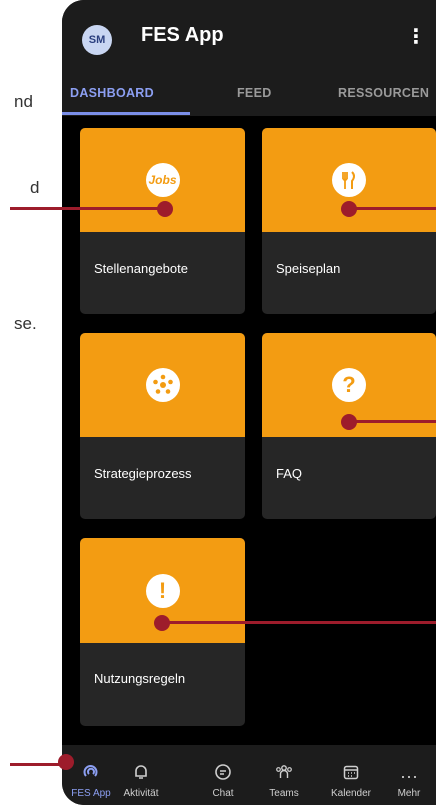 This screenshot has height=805, width=436. Describe the element at coordinates (91, 793) in the screenshot. I see `nav-label: FES App` at that location.